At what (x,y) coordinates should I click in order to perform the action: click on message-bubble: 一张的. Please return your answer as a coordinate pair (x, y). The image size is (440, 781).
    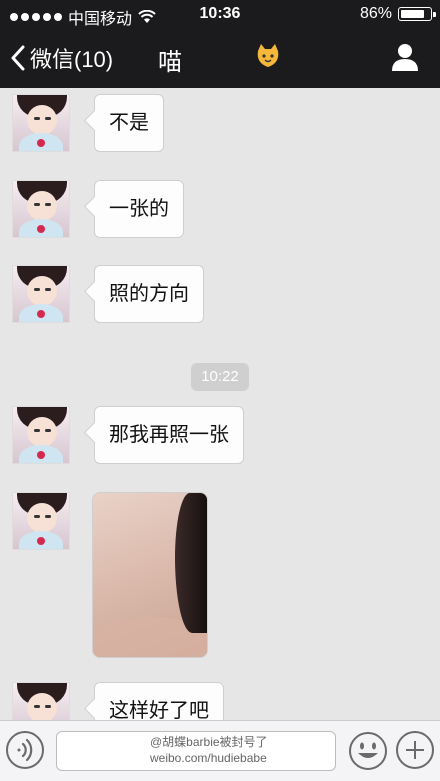
    Looking at the image, I should click on (139, 209).